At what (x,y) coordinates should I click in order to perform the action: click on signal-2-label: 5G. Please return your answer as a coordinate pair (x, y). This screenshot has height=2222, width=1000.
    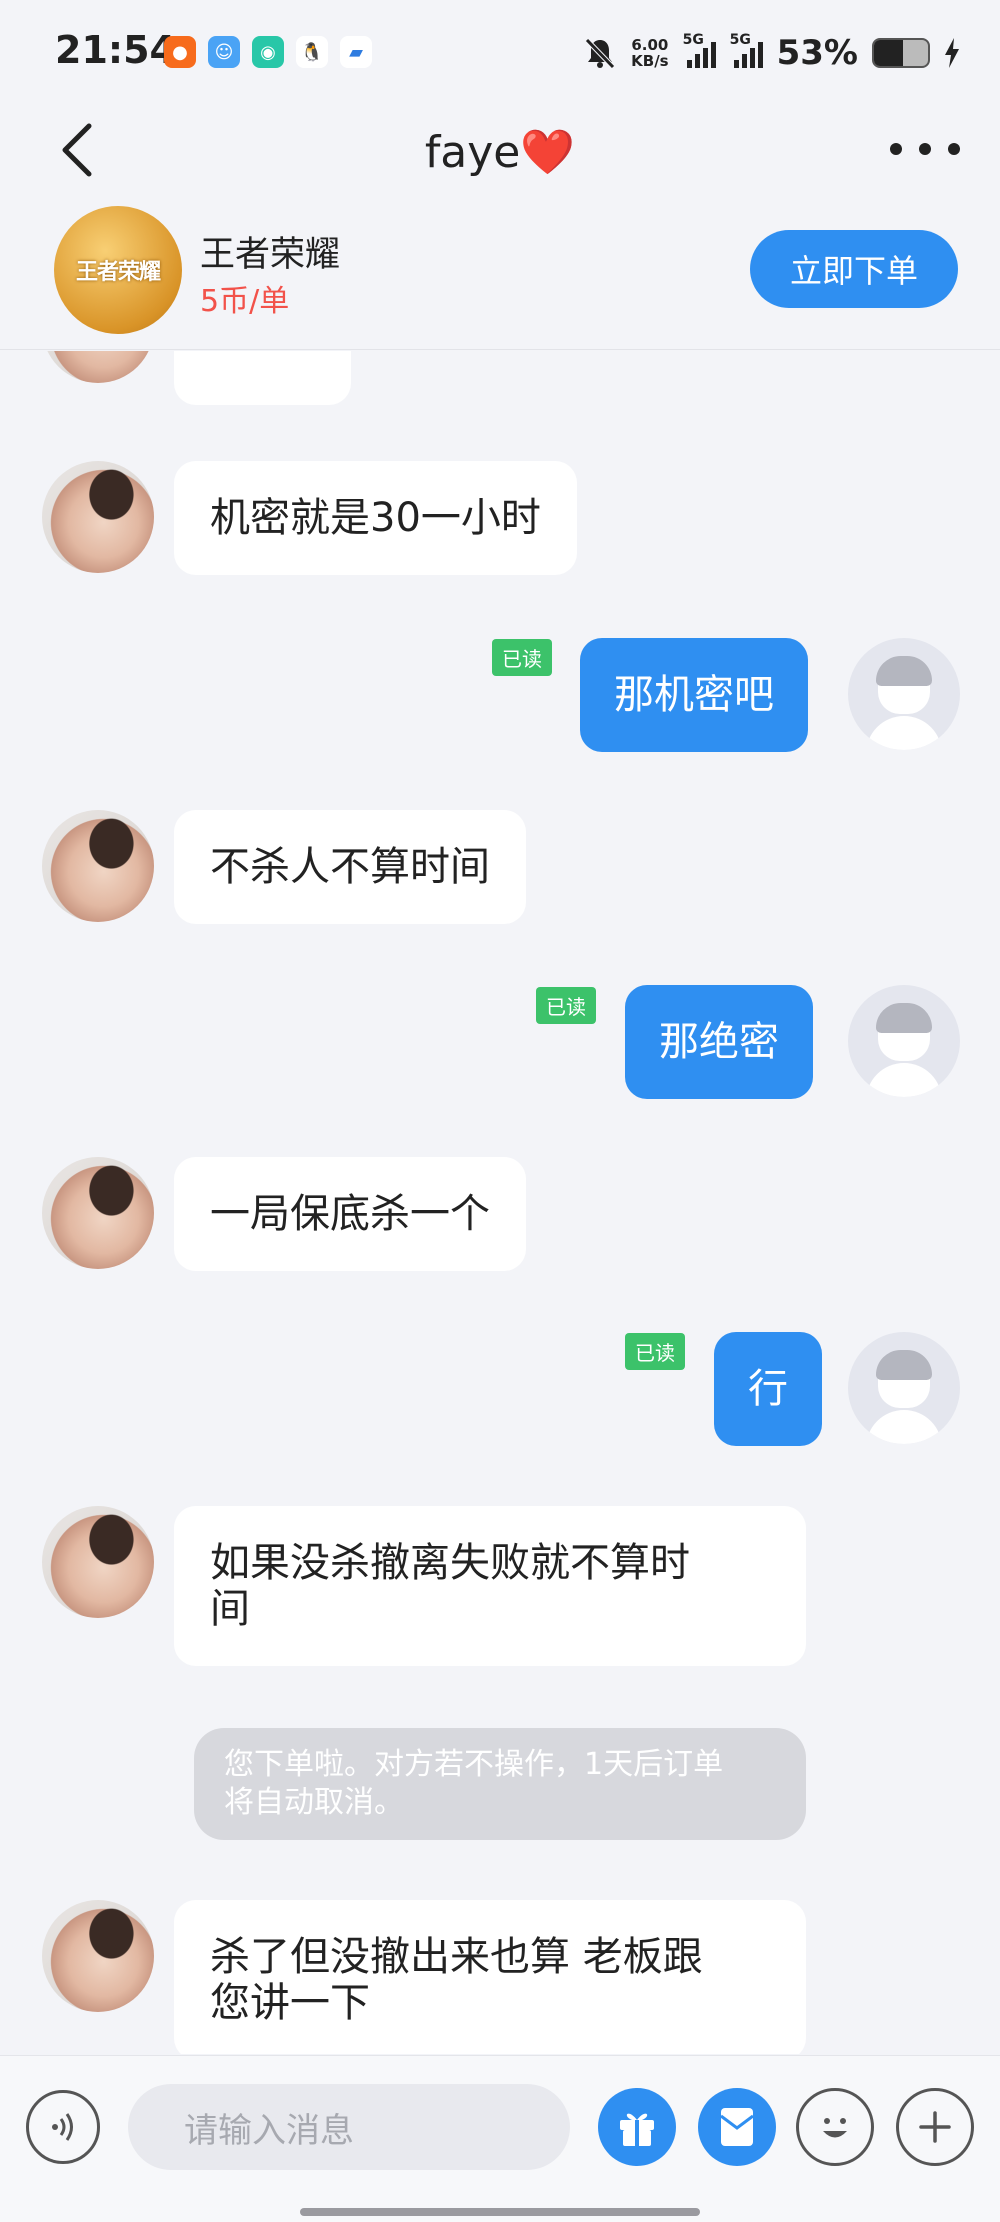
    Looking at the image, I should click on (740, 40).